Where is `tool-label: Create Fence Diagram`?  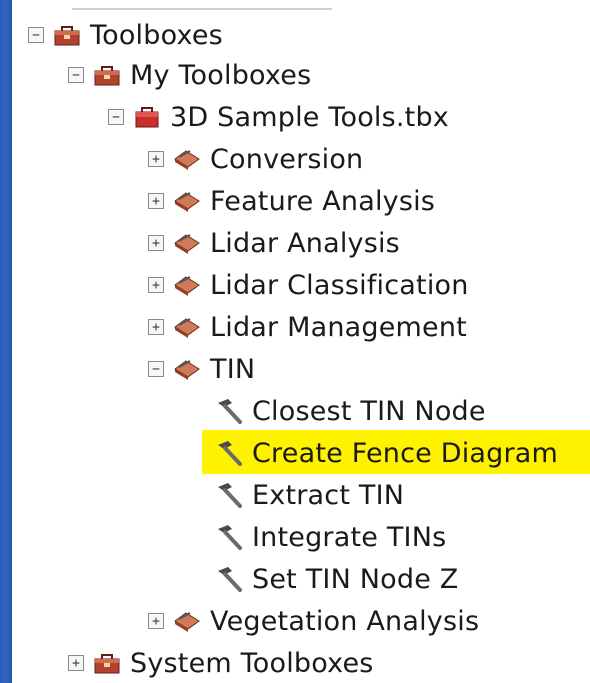
tool-label: Create Fence Diagram is located at coordinates (405, 453).